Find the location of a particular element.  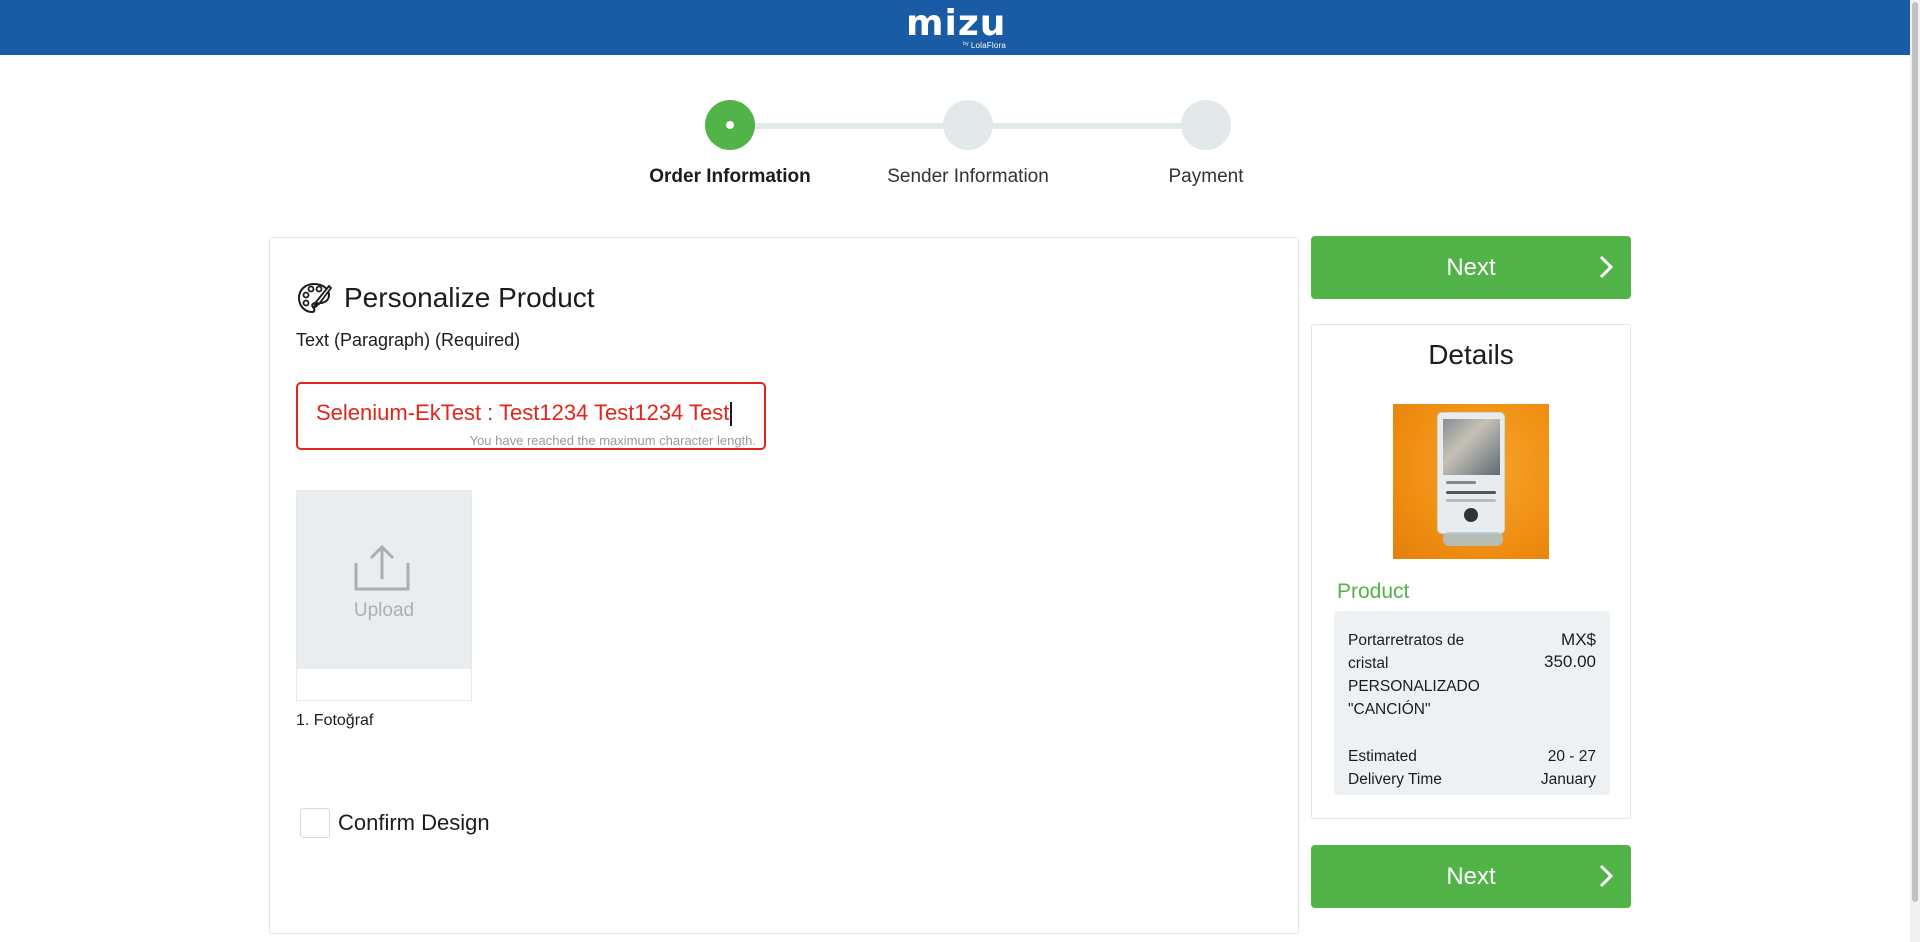

delivery-label: Estimated Delivery Time is located at coordinates (1395, 768).